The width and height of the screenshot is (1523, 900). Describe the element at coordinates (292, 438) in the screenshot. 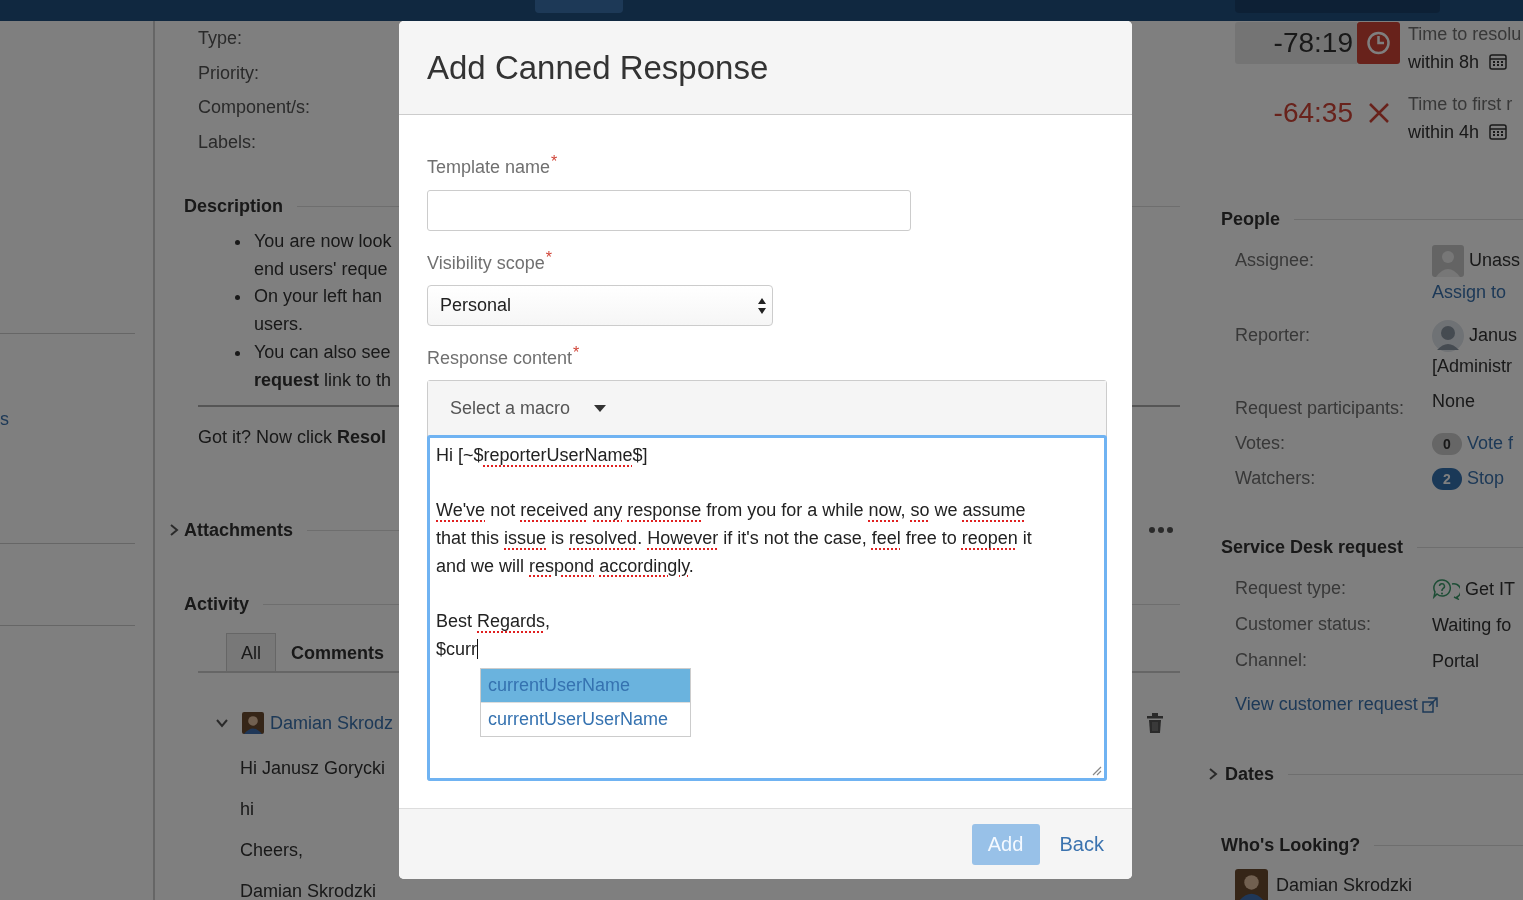

I see `description-text: Got it? Now click Resol` at that location.